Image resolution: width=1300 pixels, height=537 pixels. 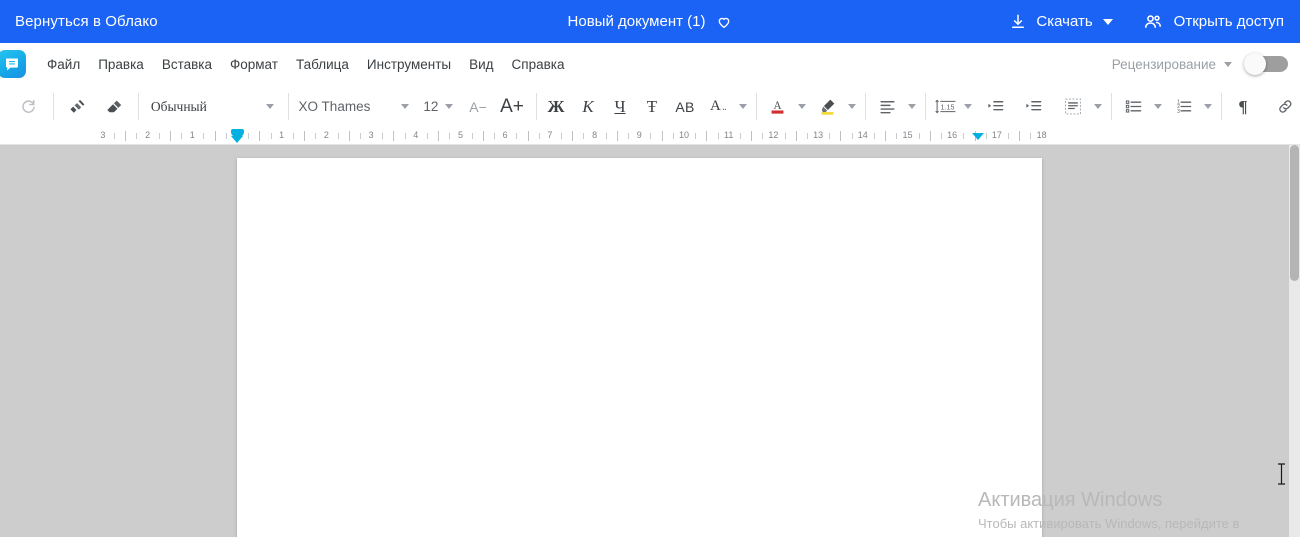 What do you see at coordinates (121, 64) in the screenshot?
I see `menu-item-edit: Правка` at bounding box center [121, 64].